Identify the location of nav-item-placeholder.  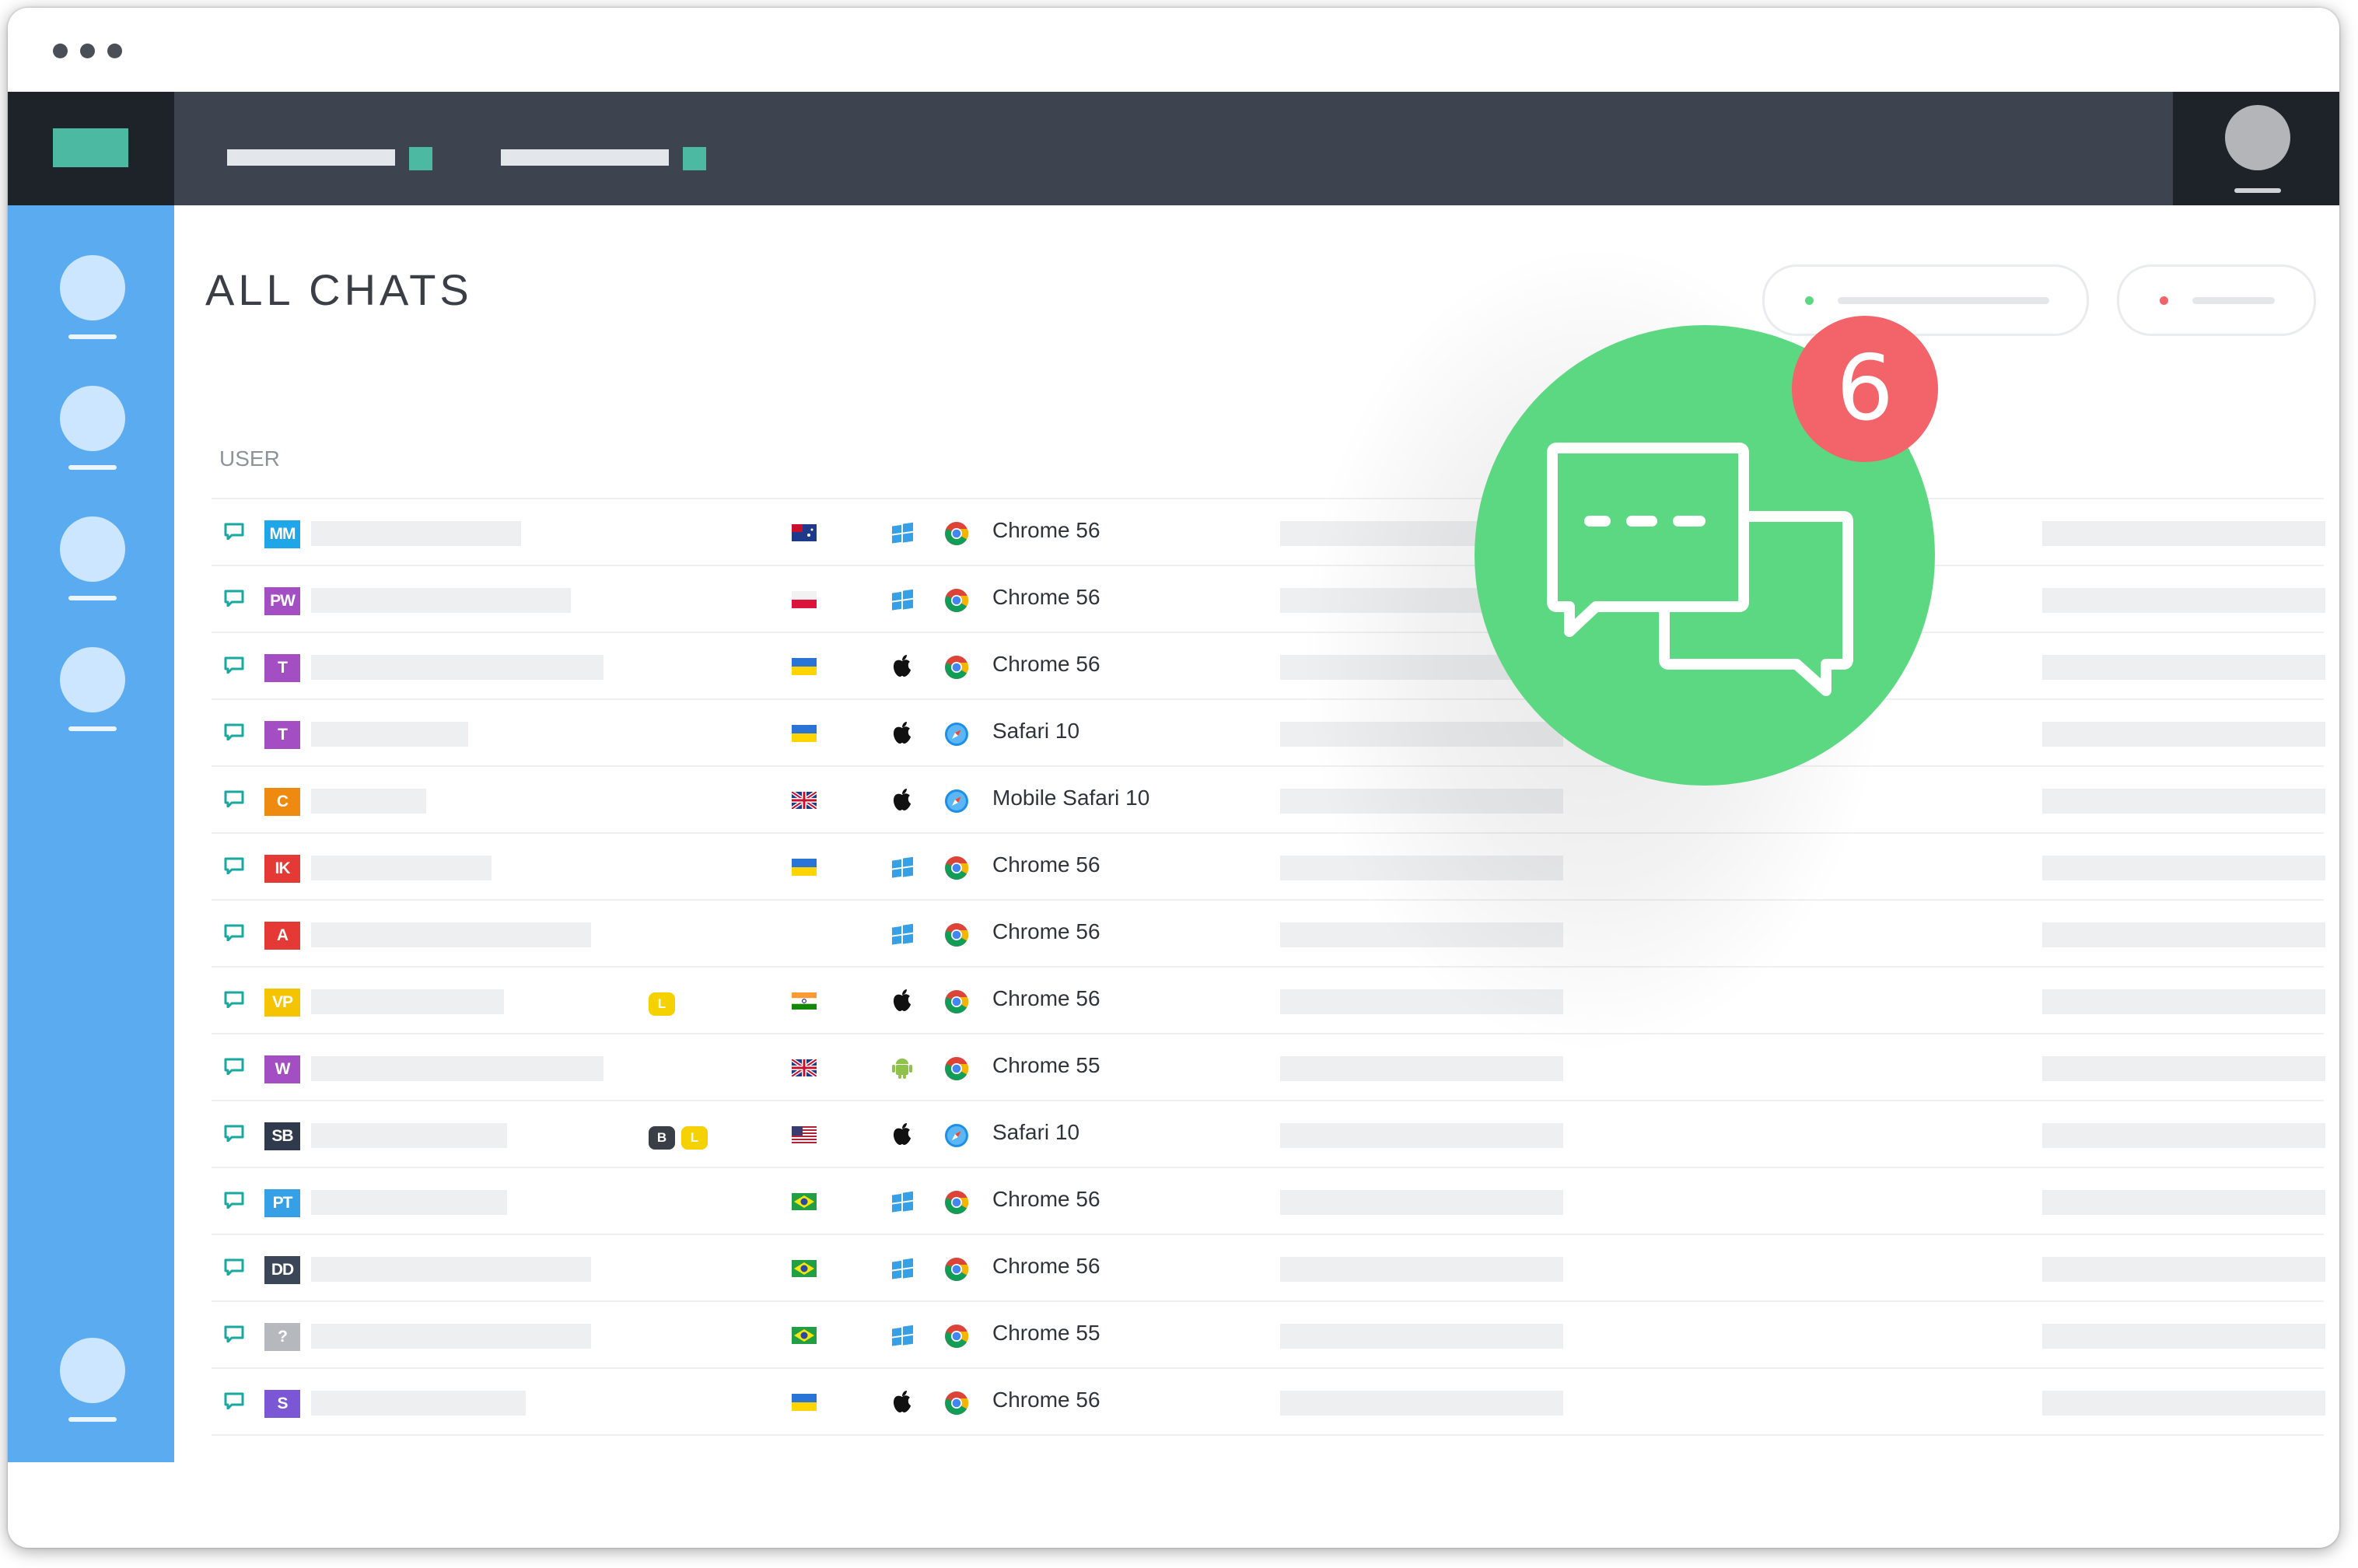
(311, 158).